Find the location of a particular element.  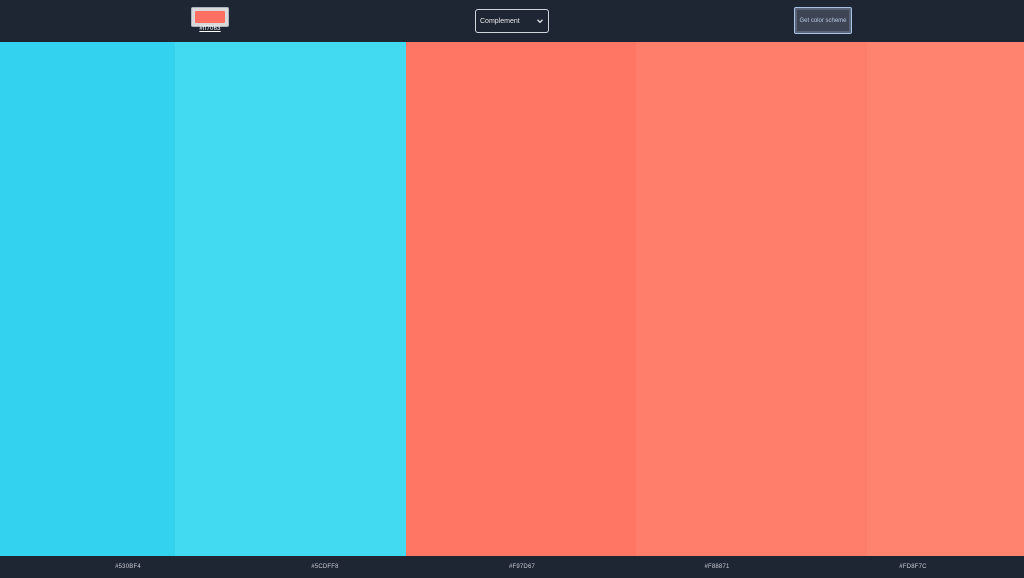

header-bar: #ff7063 Complement Get color scheme is located at coordinates (512, 21).